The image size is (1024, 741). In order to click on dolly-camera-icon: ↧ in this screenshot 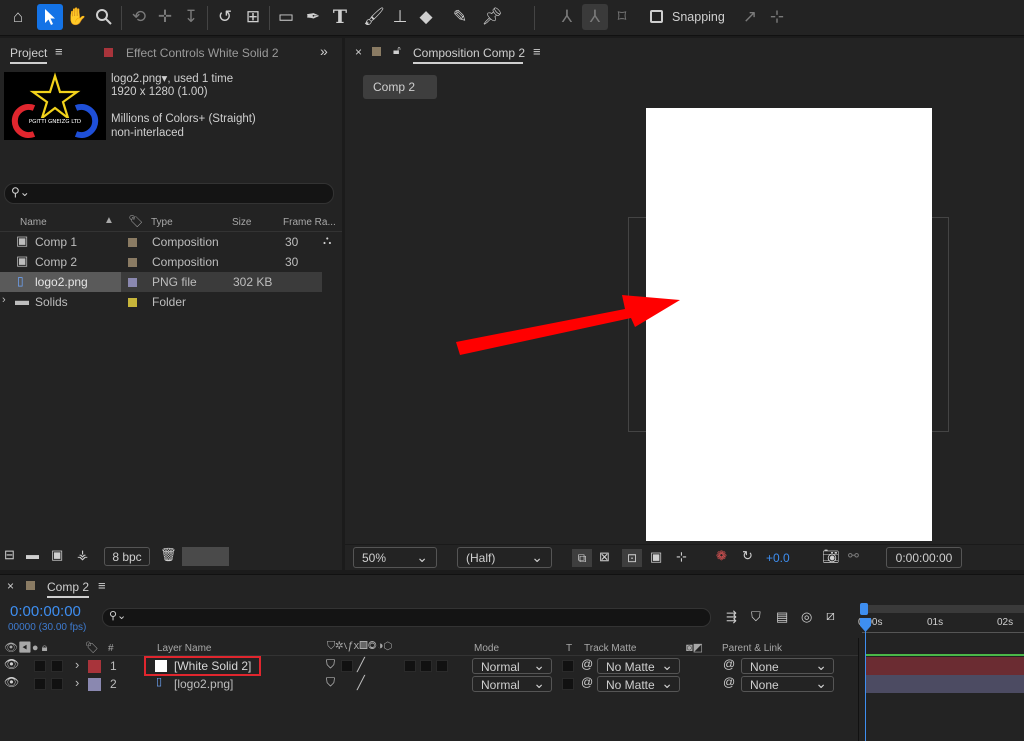, I will do `click(191, 17)`.